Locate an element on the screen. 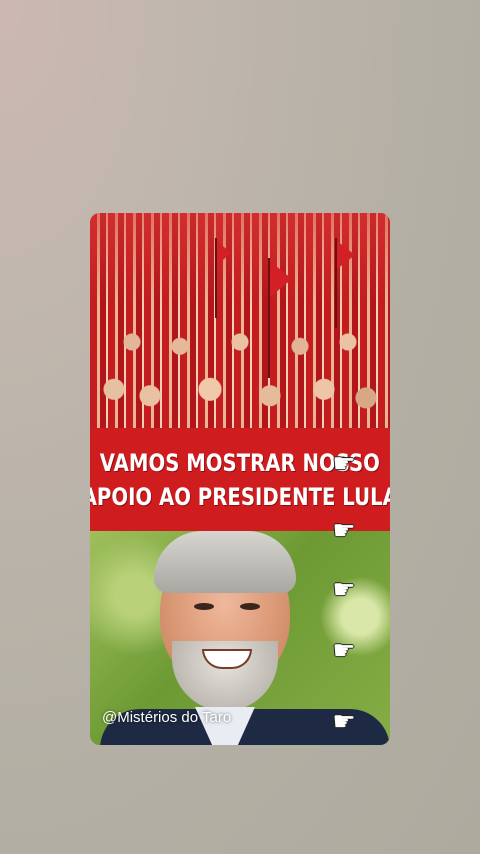 This screenshot has width=480, height=854. watermark-text: @Mistérios do Taro is located at coordinates (167, 717).